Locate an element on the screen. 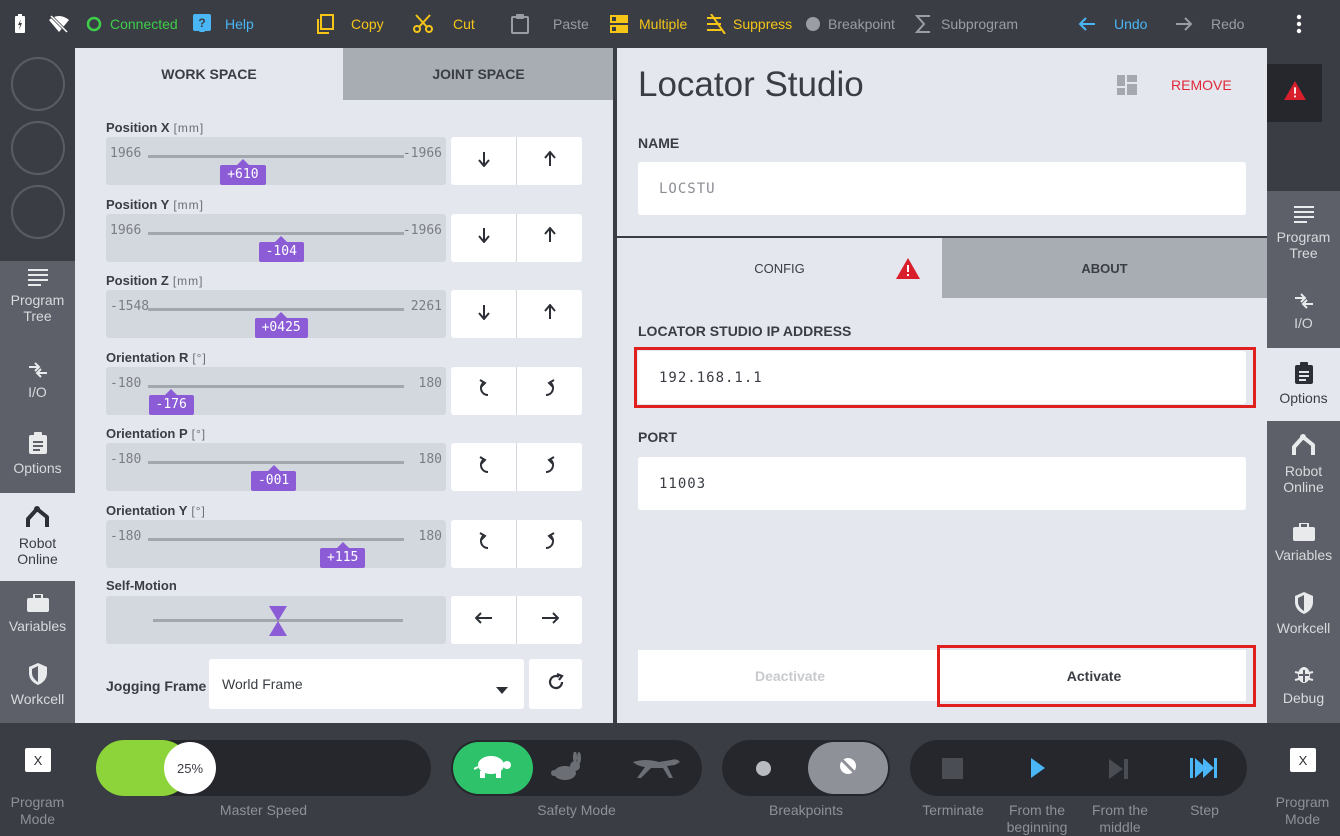 The width and height of the screenshot is (1340, 836). right-nav-options: Options is located at coordinates (1303, 384).